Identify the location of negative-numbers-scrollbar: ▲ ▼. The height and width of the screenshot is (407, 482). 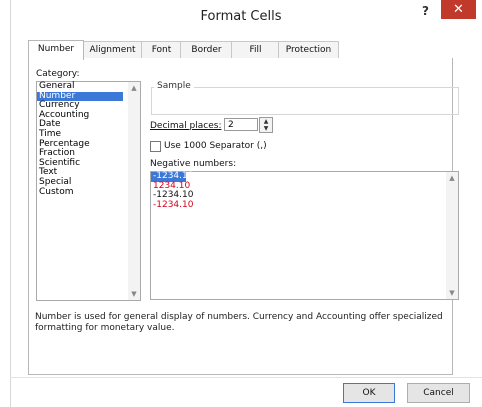
(452, 235).